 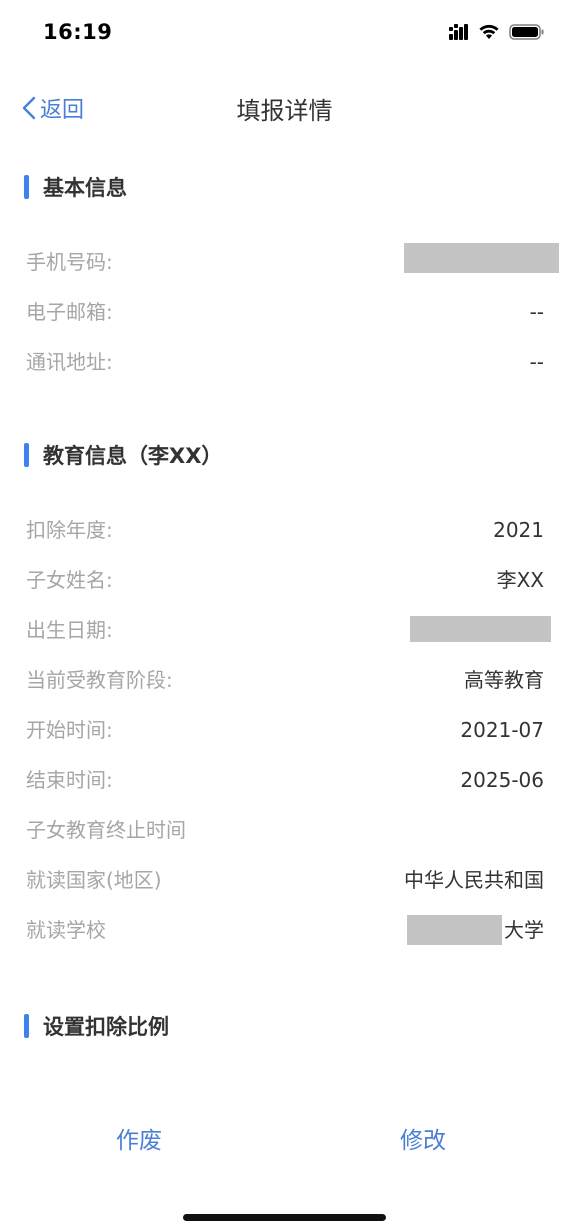 What do you see at coordinates (285, 930) in the screenshot?
I see `row-school: 就读学校 大学` at bounding box center [285, 930].